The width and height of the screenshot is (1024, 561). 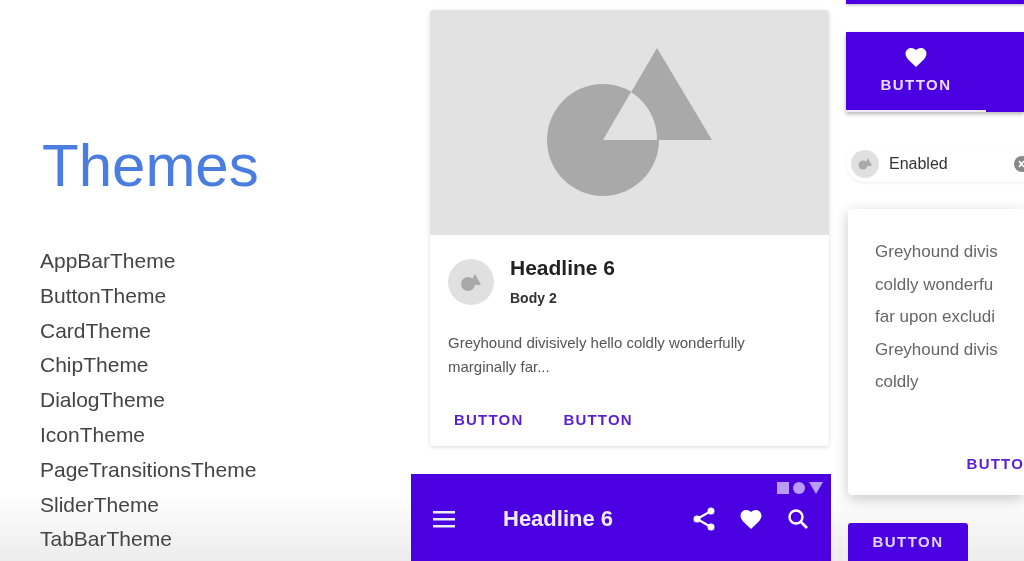 What do you see at coordinates (935, 317) in the screenshot?
I see `dialog-text: far upon excludi` at bounding box center [935, 317].